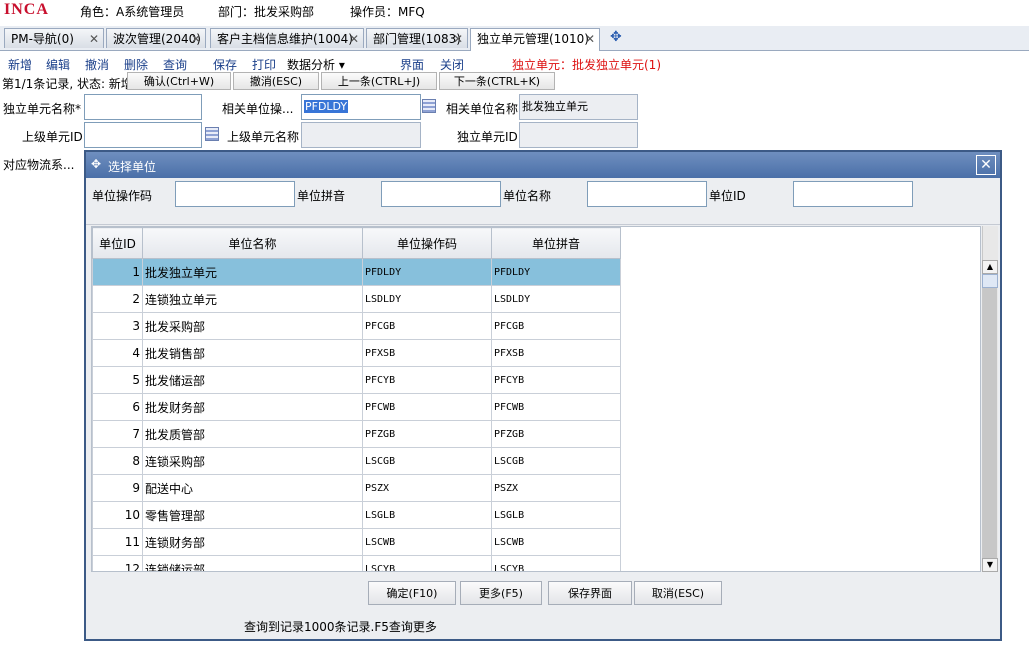 The width and height of the screenshot is (1029, 647). I want to click on ok-button: 确定(F10), so click(412, 593).